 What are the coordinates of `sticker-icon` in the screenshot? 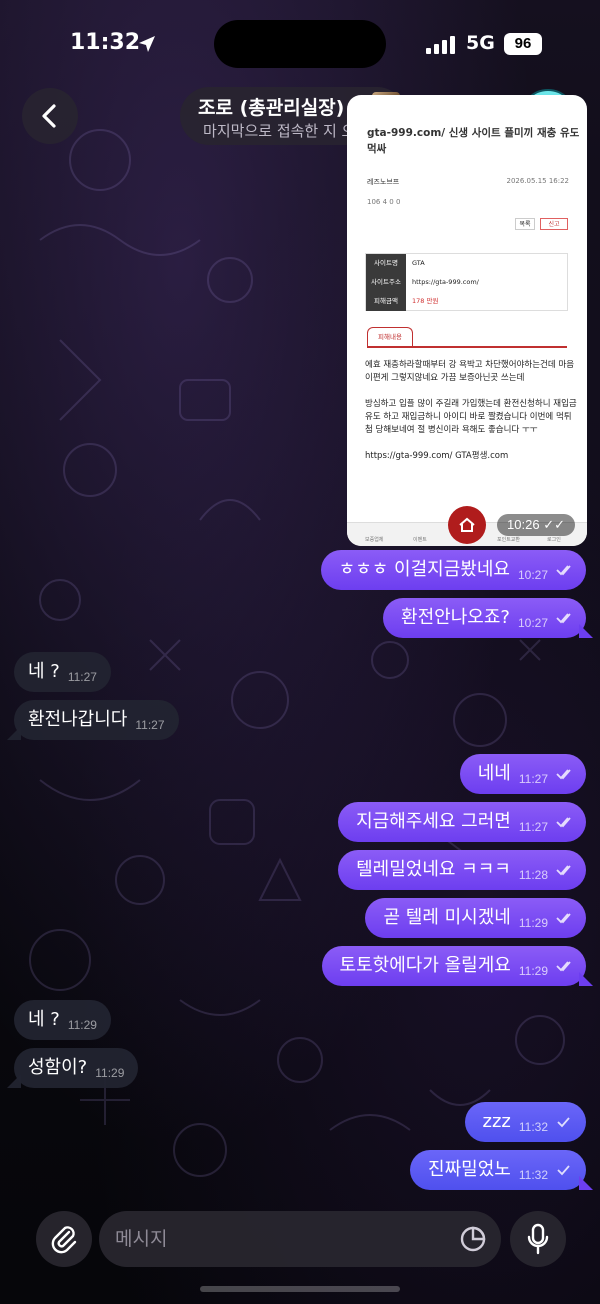 It's located at (473, 1239).